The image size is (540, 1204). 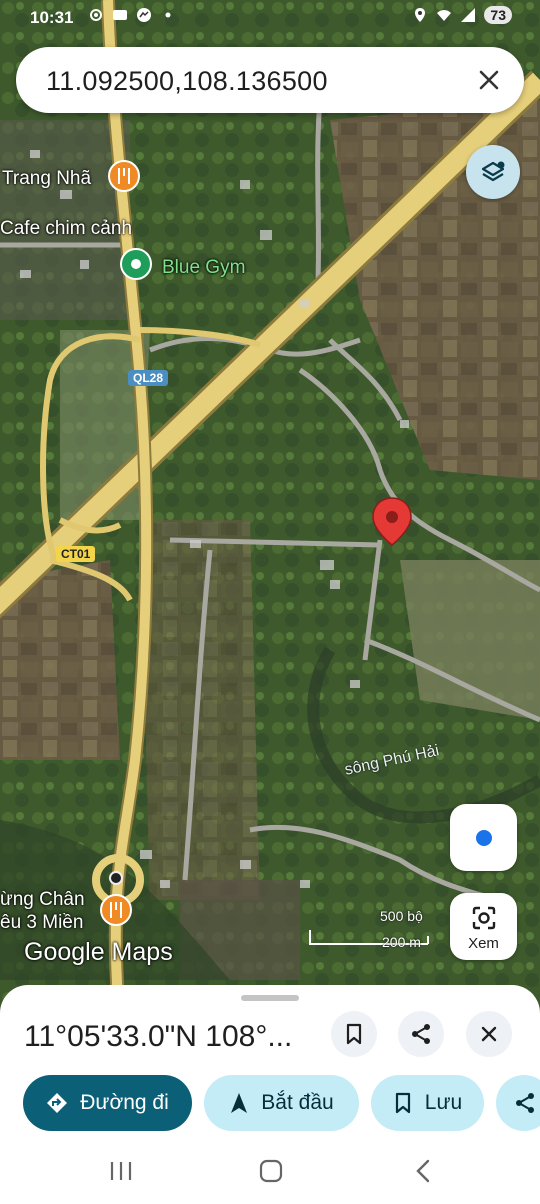 I want to click on pin-dot, so click(x=392, y=517).